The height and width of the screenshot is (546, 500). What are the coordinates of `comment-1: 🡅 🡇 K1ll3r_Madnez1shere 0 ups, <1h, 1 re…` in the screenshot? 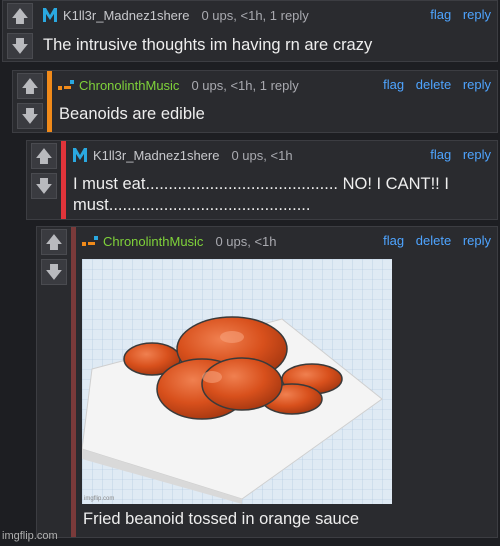 It's located at (250, 31).